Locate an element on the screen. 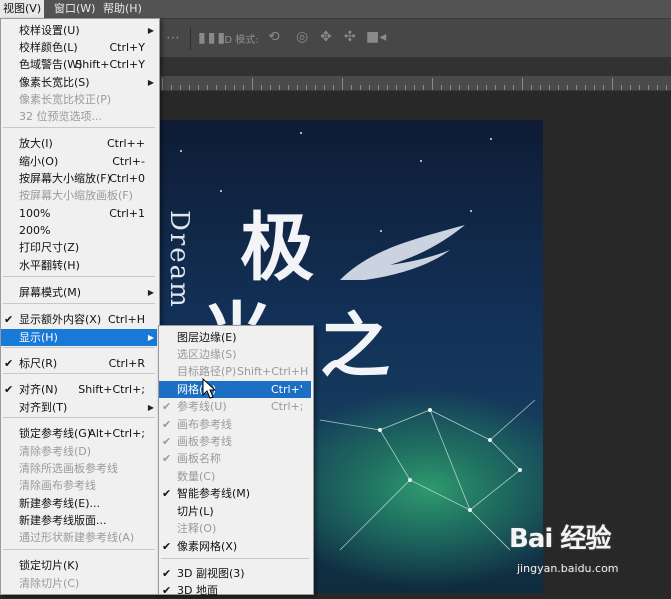 This screenshot has height=599, width=671. show-submenu-item: 切片(L) is located at coordinates (235, 511).